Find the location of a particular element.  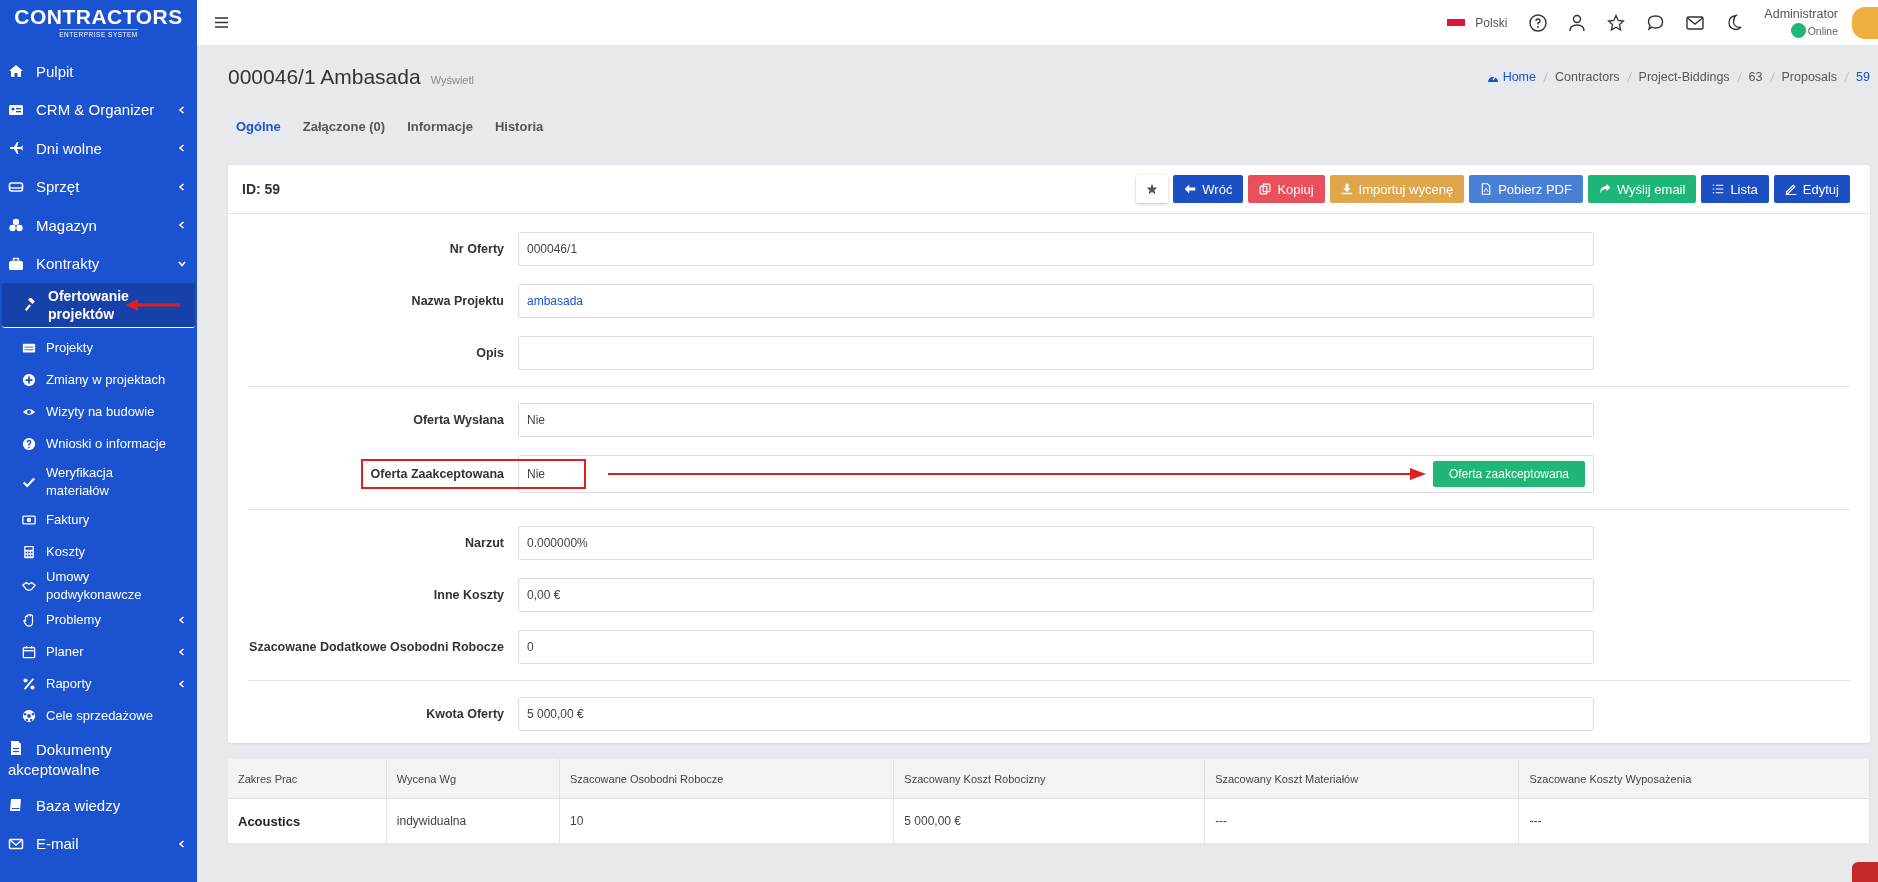

sidebar-item: Magazyn is located at coordinates (98, 225).